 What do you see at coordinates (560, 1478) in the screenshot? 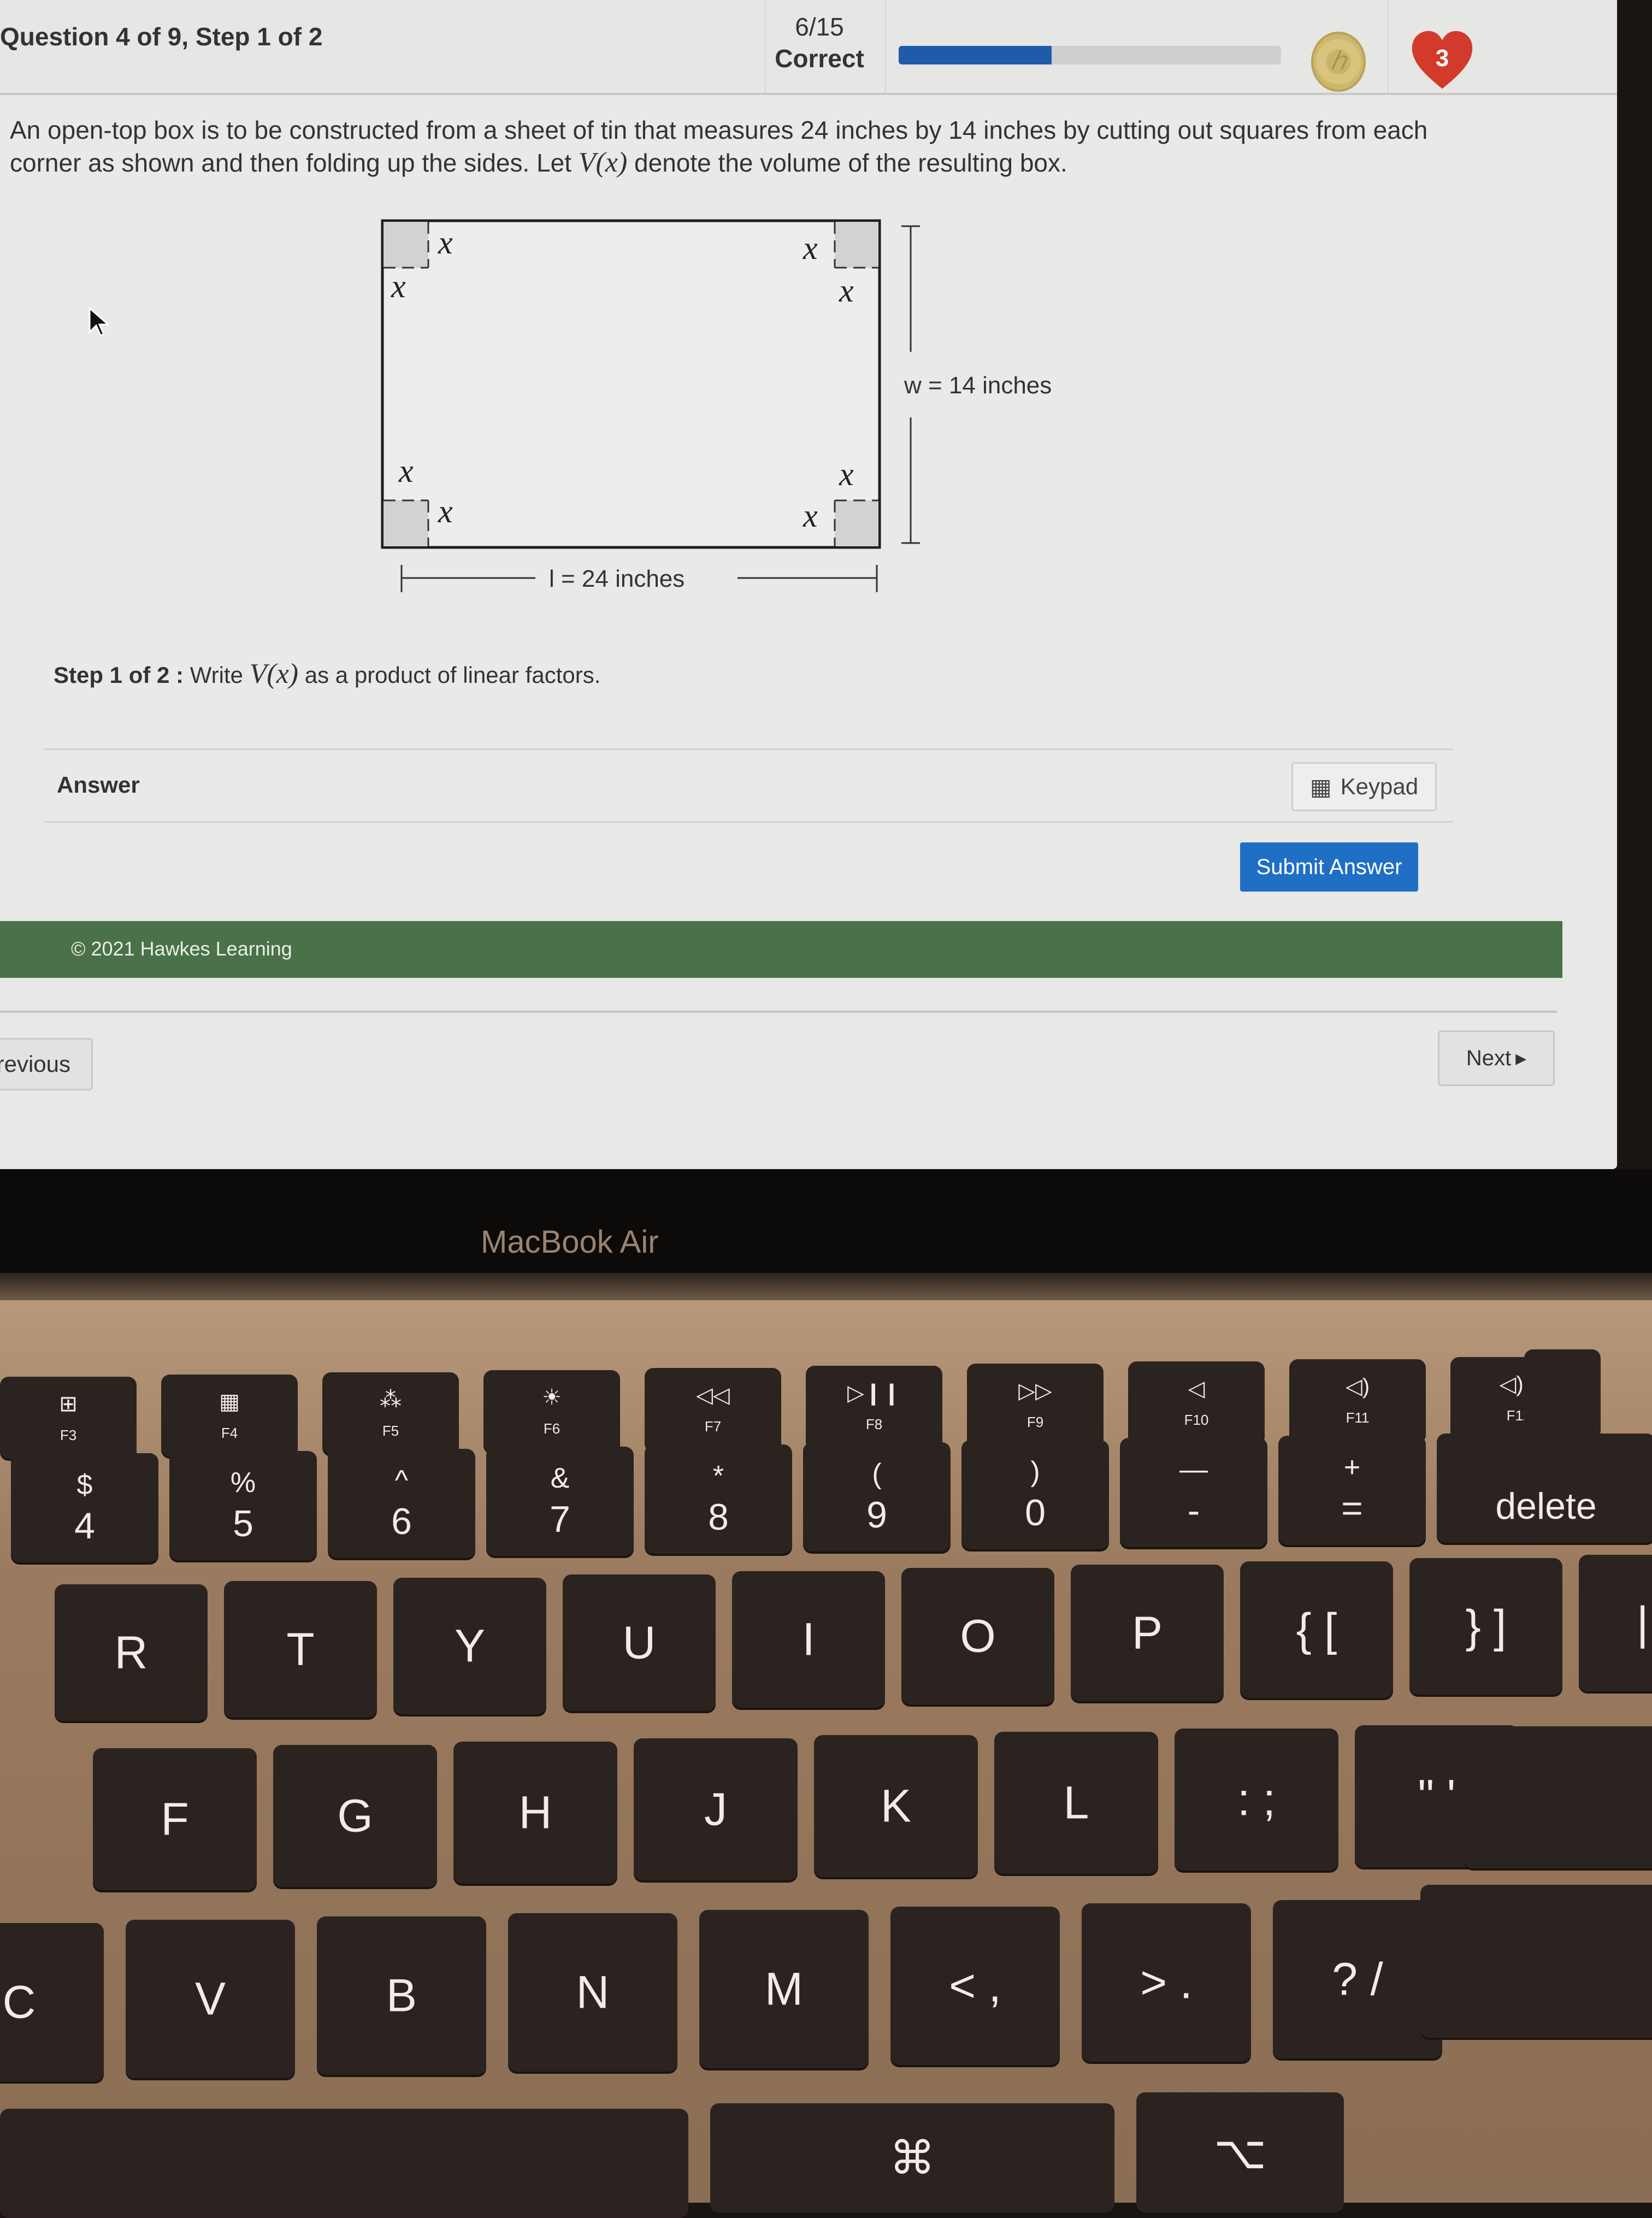
I see `key-shift-char: &` at bounding box center [560, 1478].